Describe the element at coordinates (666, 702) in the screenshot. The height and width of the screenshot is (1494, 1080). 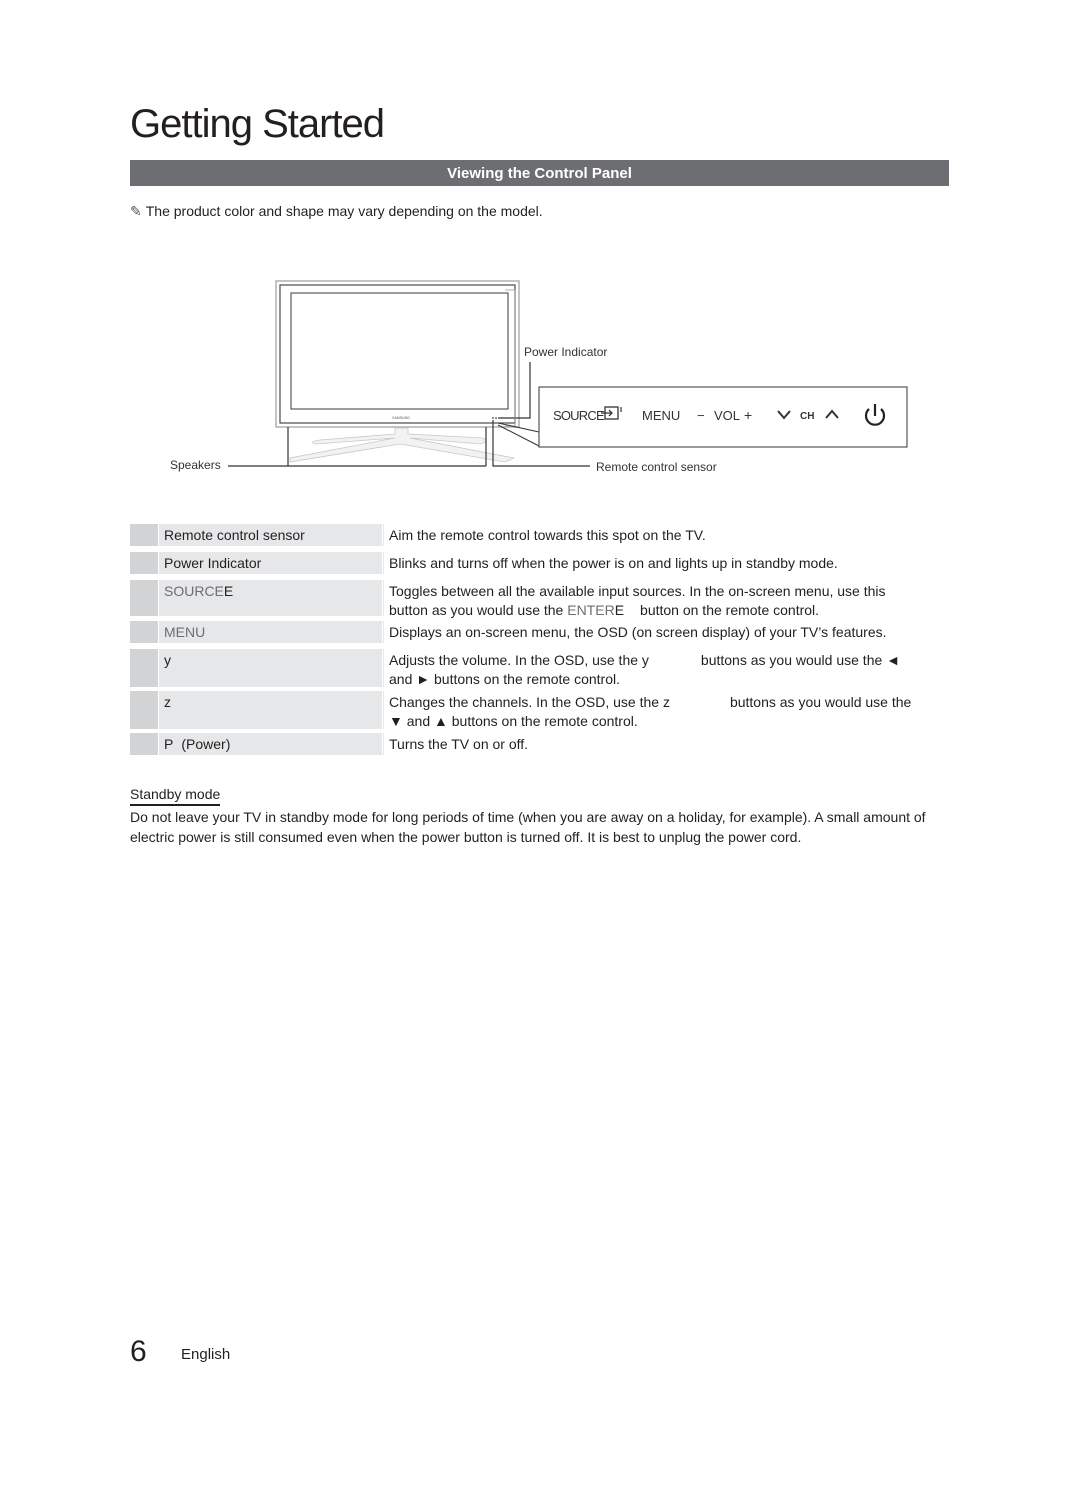
I see `ch-symbol: z` at that location.